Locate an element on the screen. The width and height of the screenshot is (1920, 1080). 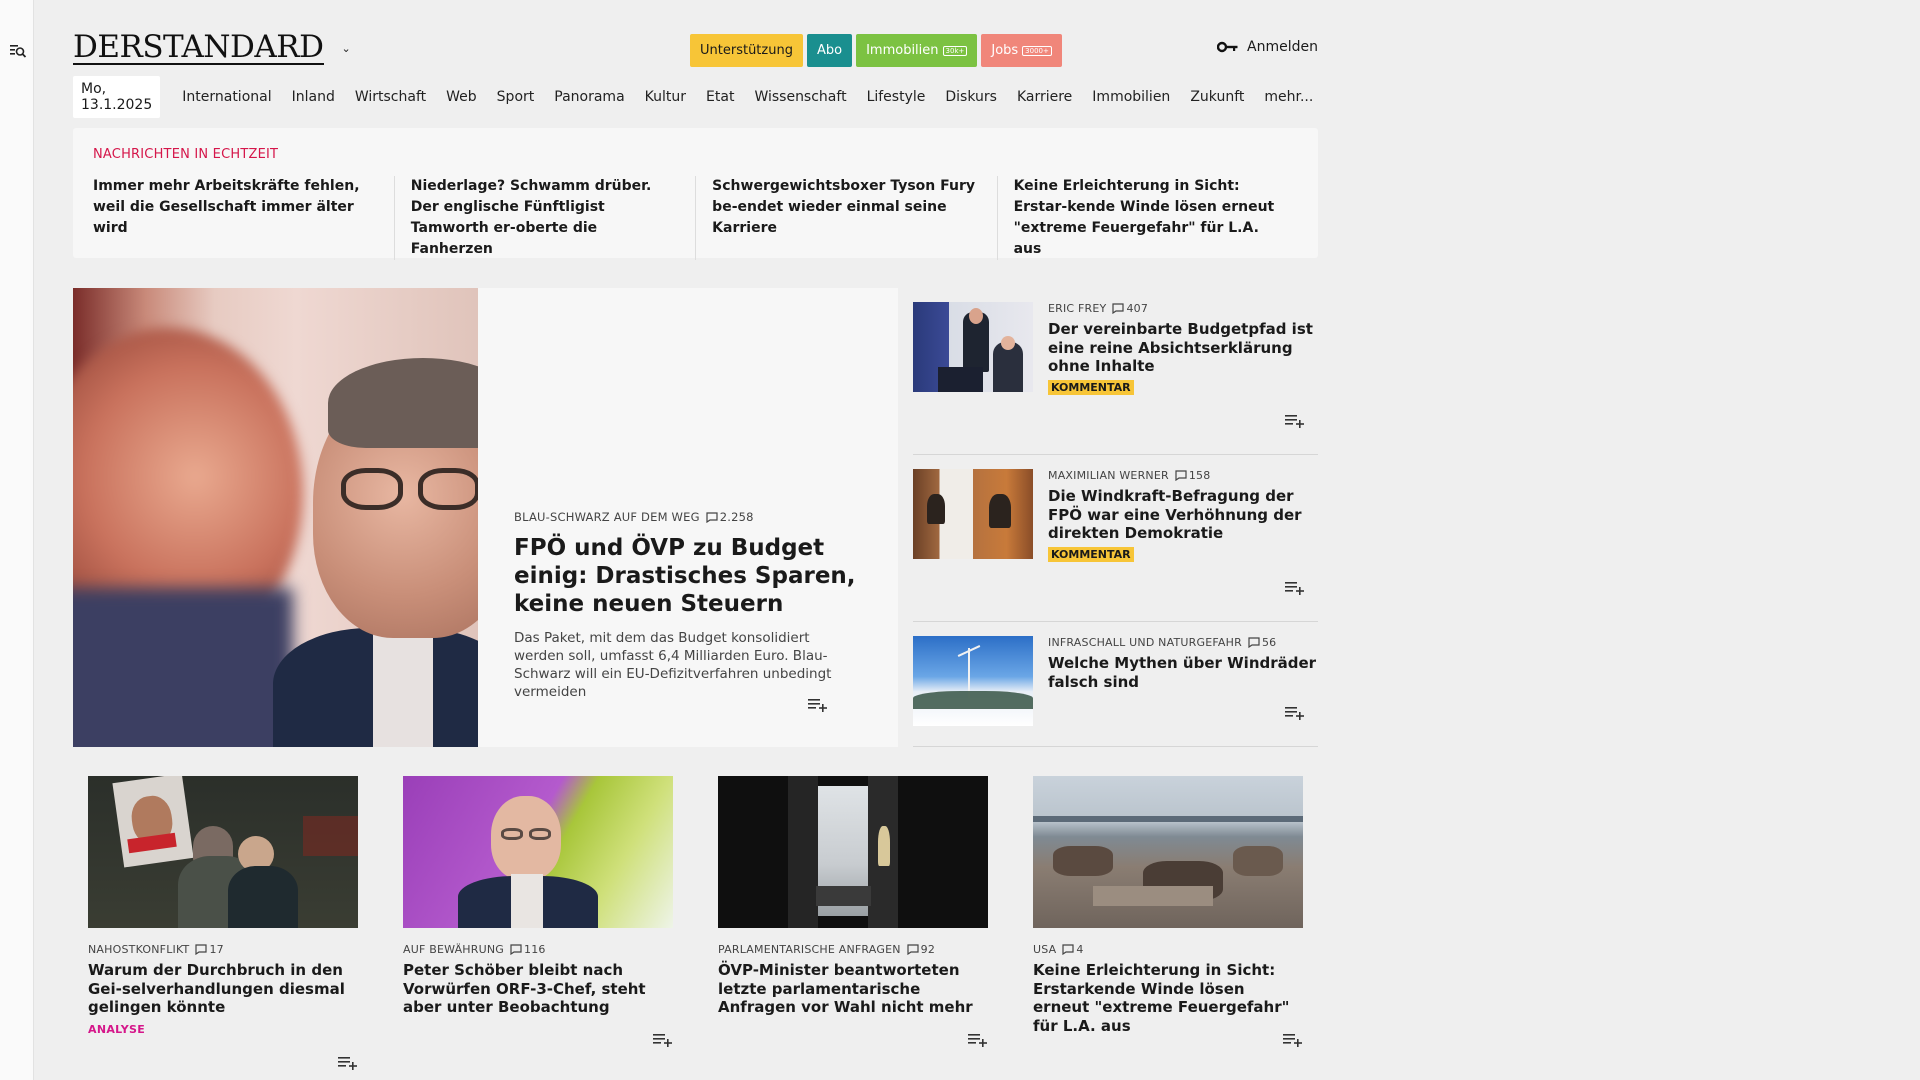
login-button: Anmelden is located at coordinates (1267, 47).